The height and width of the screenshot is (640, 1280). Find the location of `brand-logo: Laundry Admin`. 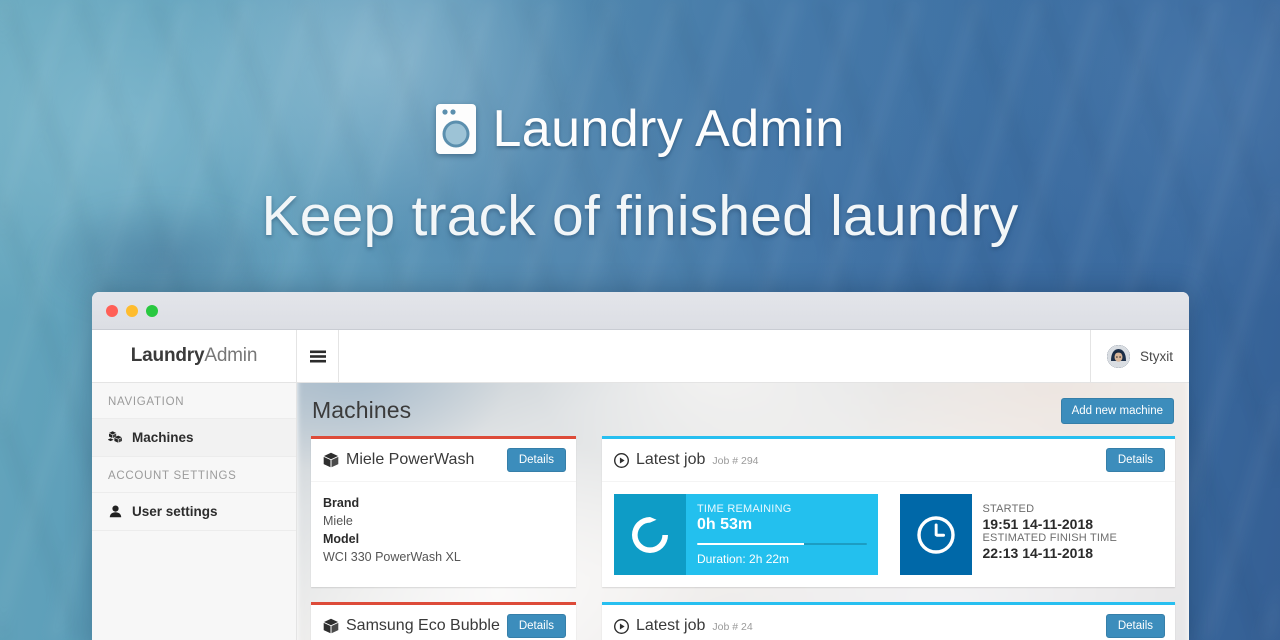

brand-logo: Laundry Admin is located at coordinates (194, 356).